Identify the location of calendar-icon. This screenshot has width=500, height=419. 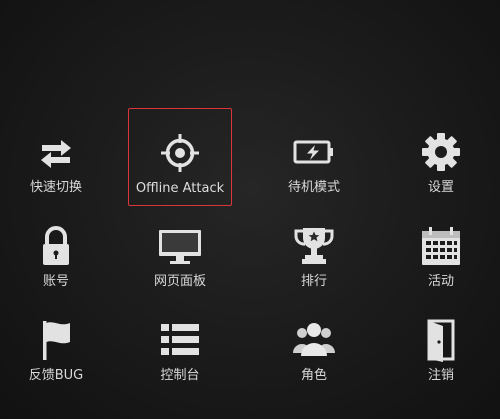
(441, 246).